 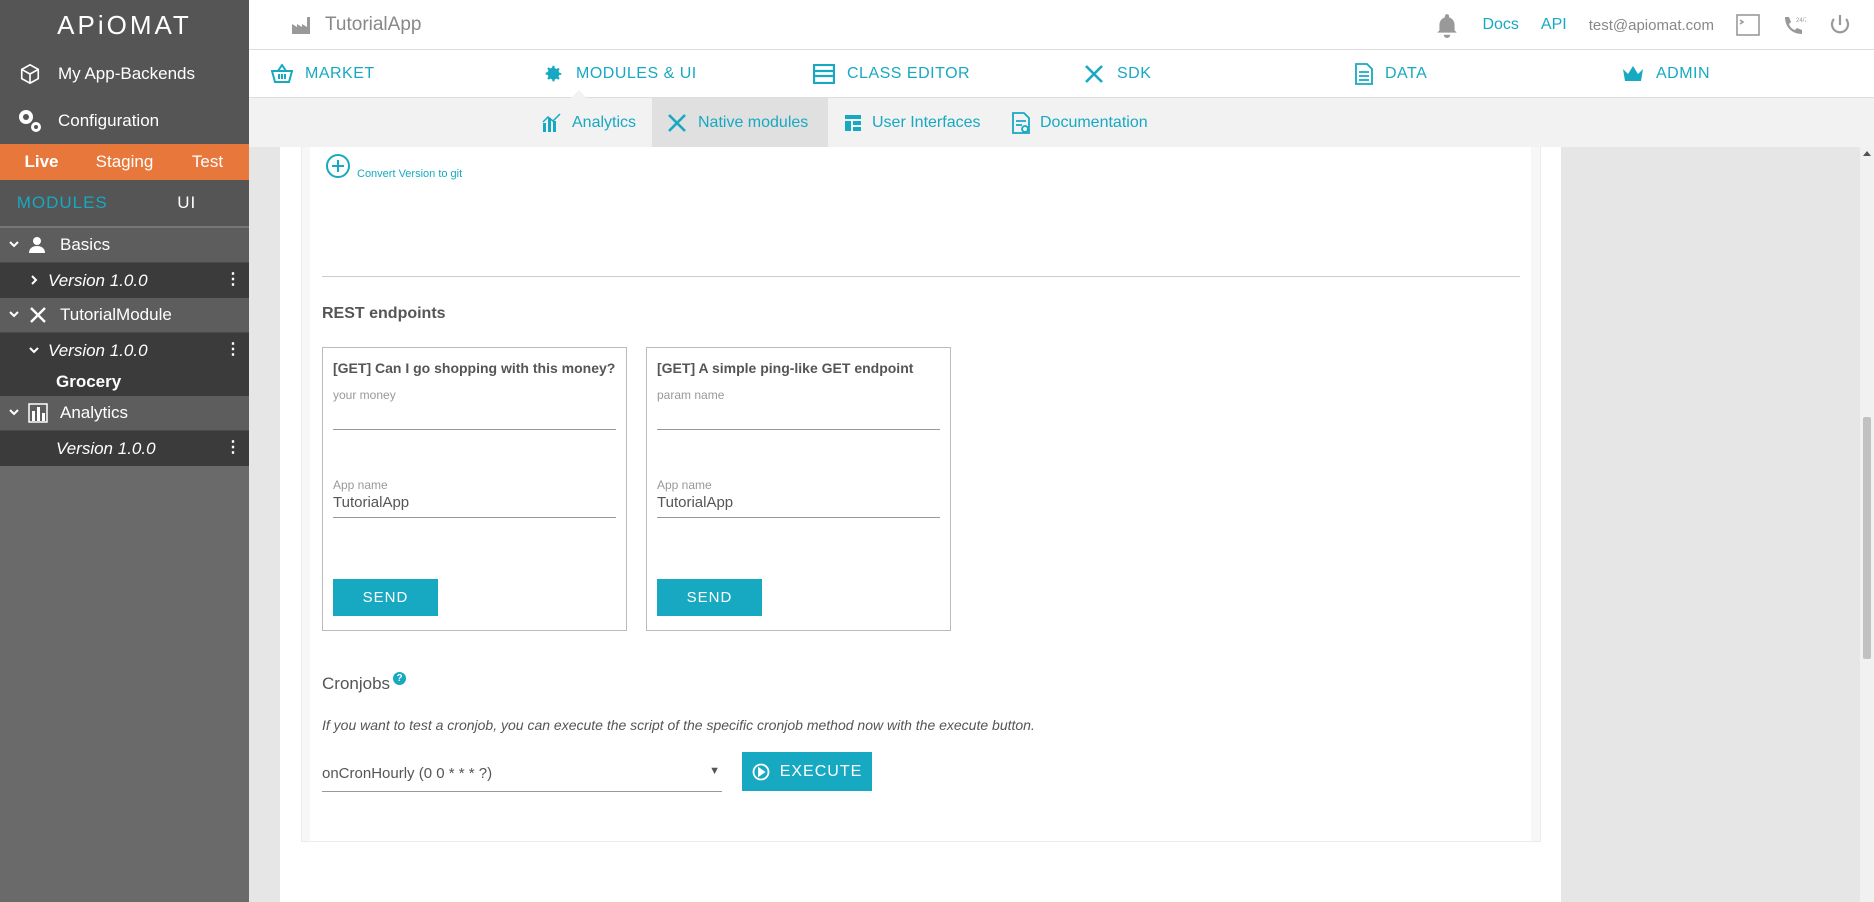 I want to click on sidebar-link-configuration: Configuration, so click(x=124, y=120).